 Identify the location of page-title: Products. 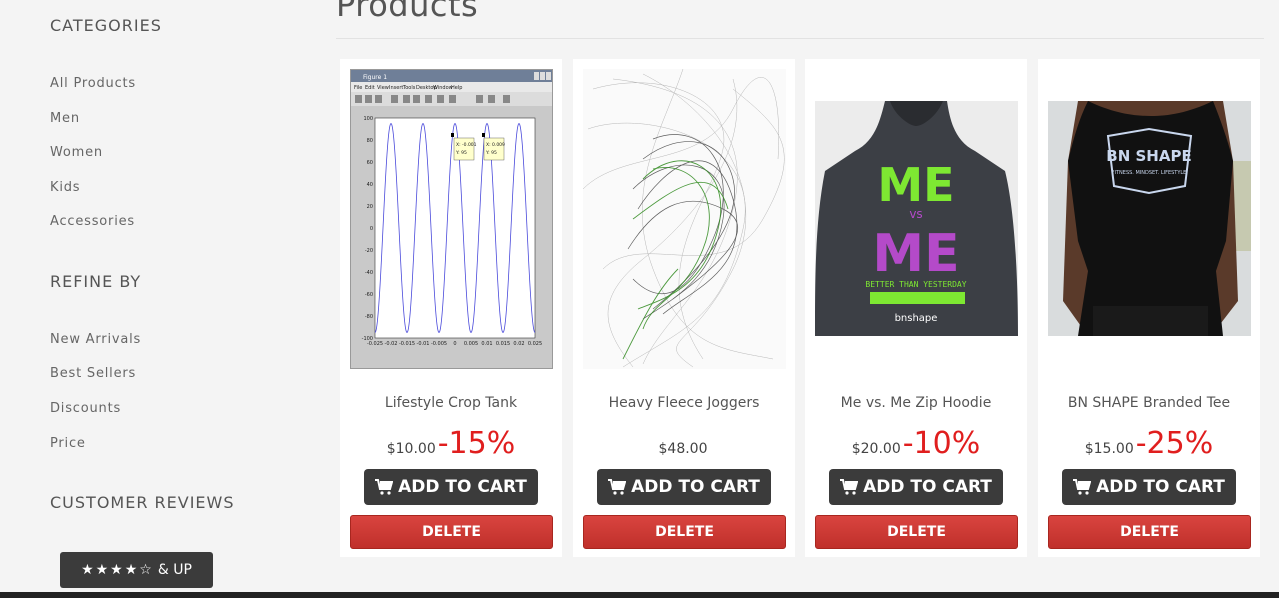
(407, 12).